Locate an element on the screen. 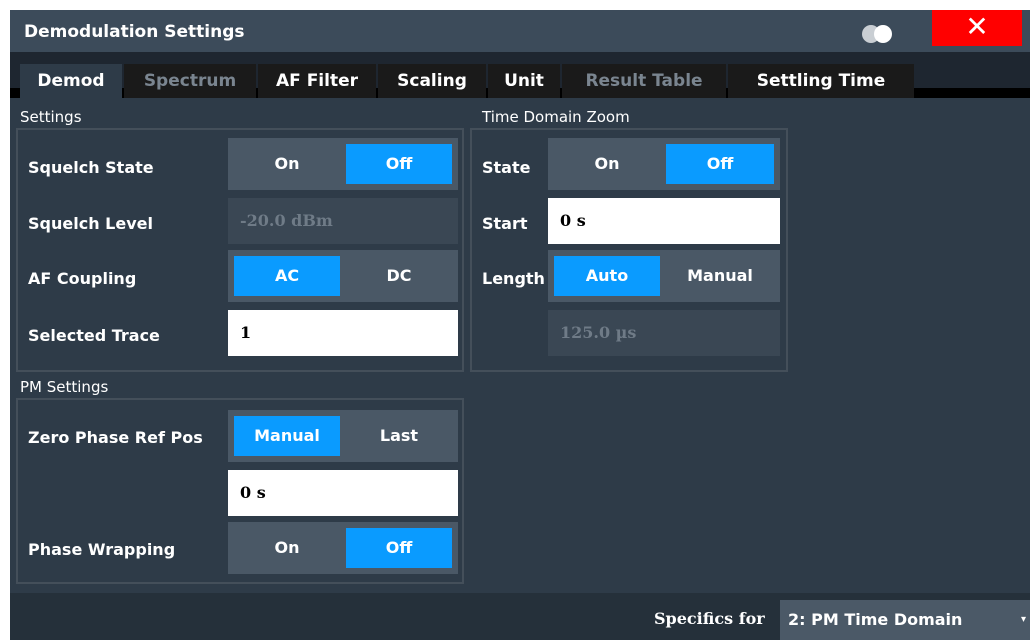  tab-af-filter: AF Filter is located at coordinates (317, 81).